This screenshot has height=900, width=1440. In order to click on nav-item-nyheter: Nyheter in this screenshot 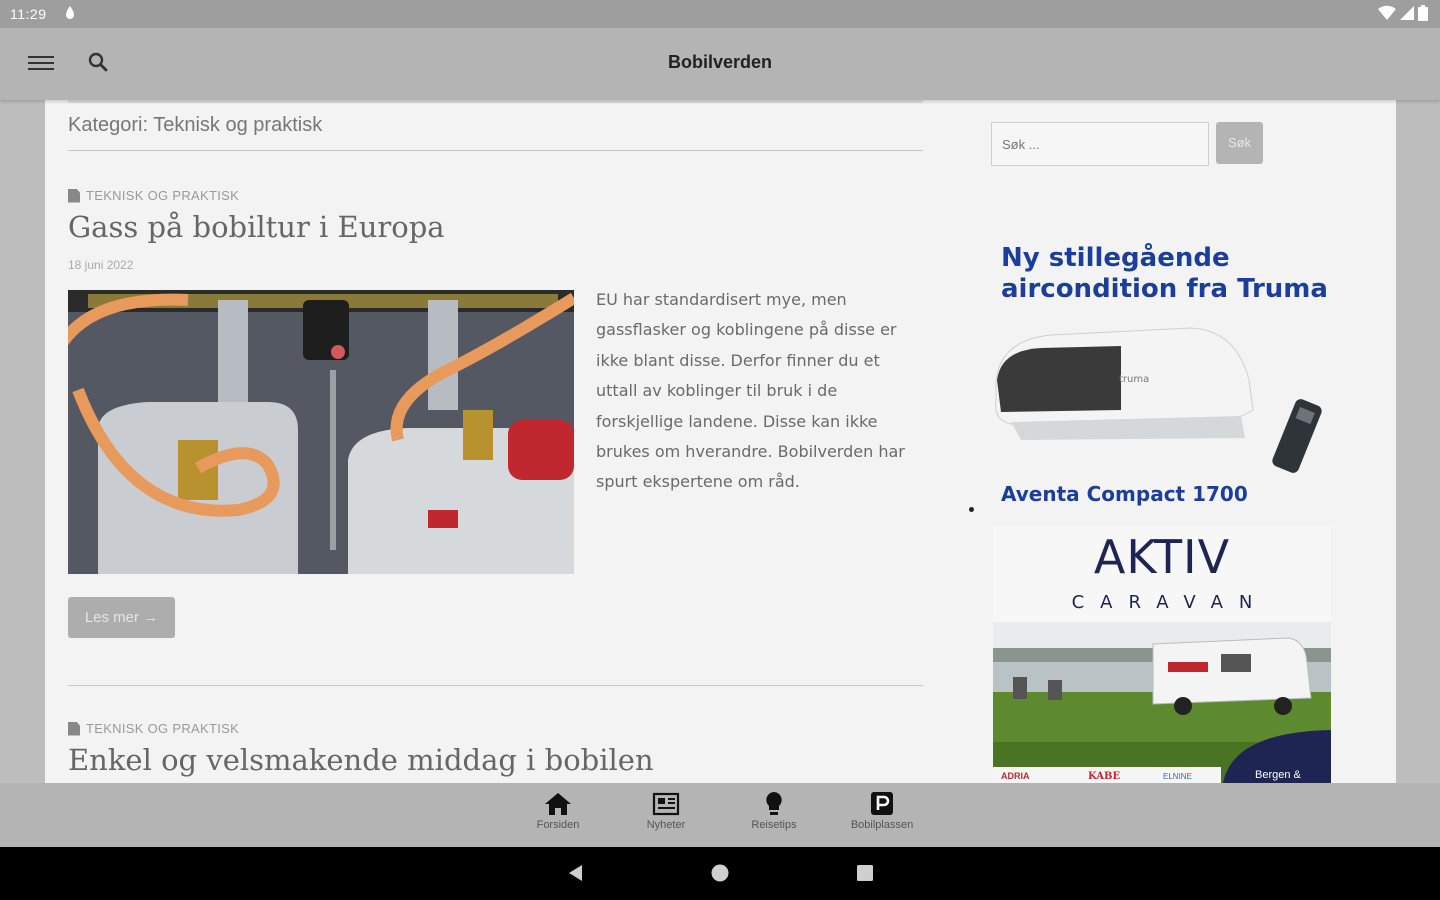, I will do `click(666, 811)`.